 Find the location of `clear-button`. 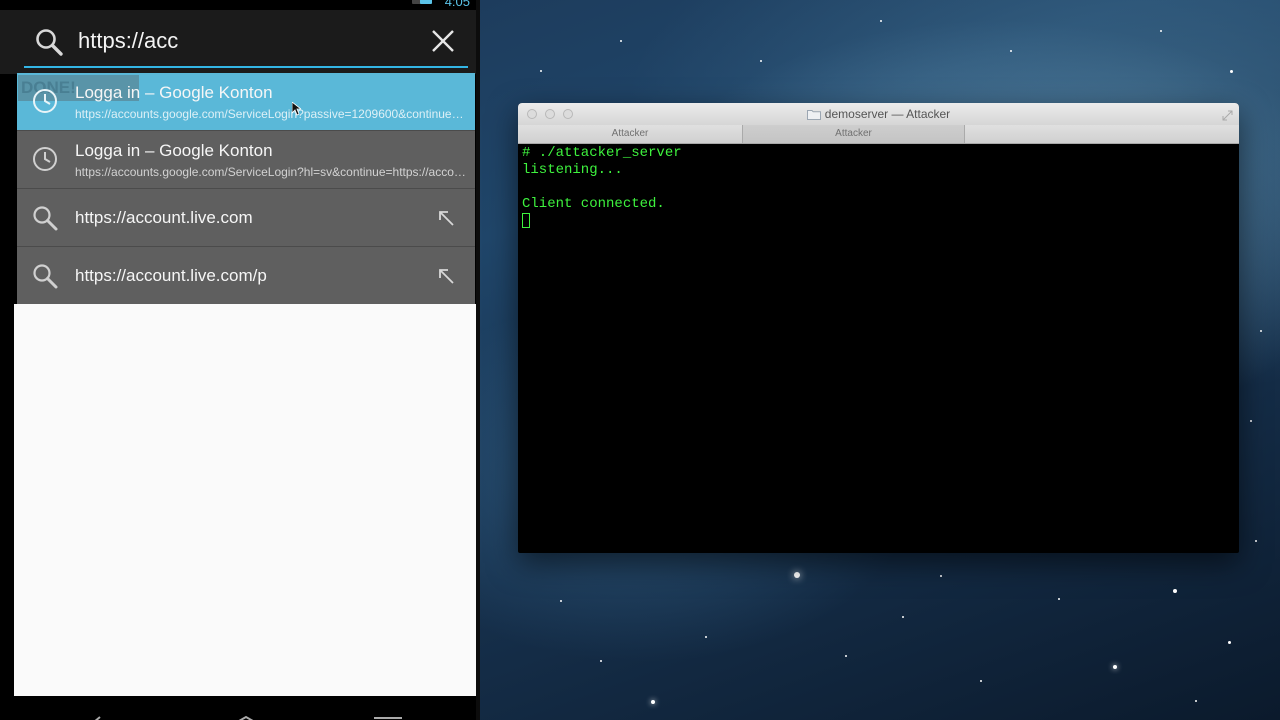

clear-button is located at coordinates (443, 41).